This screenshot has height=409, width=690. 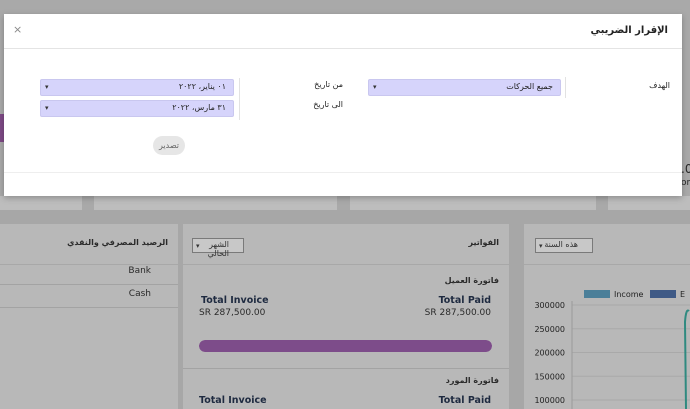 I want to click on customer-invoice-heading: فاتورة العميل, so click(x=471, y=280).